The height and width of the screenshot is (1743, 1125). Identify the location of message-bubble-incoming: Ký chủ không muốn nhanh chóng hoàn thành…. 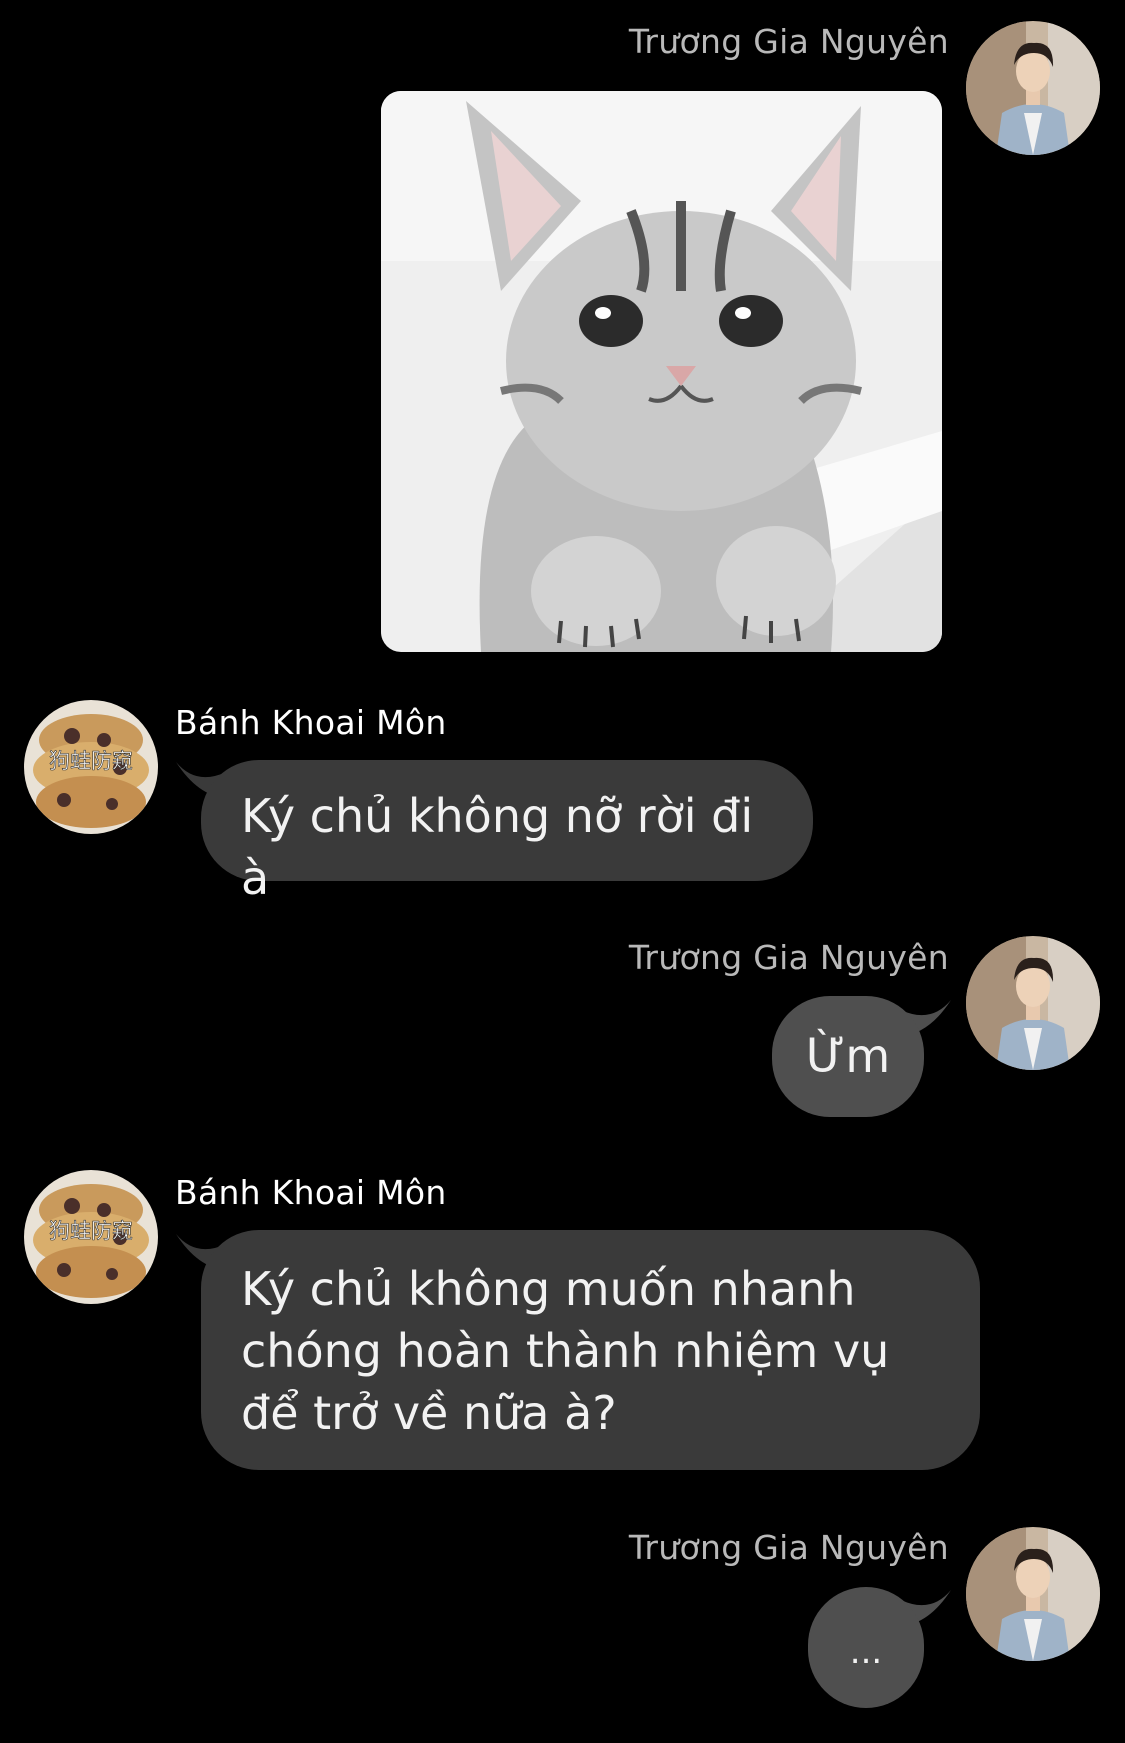
(590, 1350).